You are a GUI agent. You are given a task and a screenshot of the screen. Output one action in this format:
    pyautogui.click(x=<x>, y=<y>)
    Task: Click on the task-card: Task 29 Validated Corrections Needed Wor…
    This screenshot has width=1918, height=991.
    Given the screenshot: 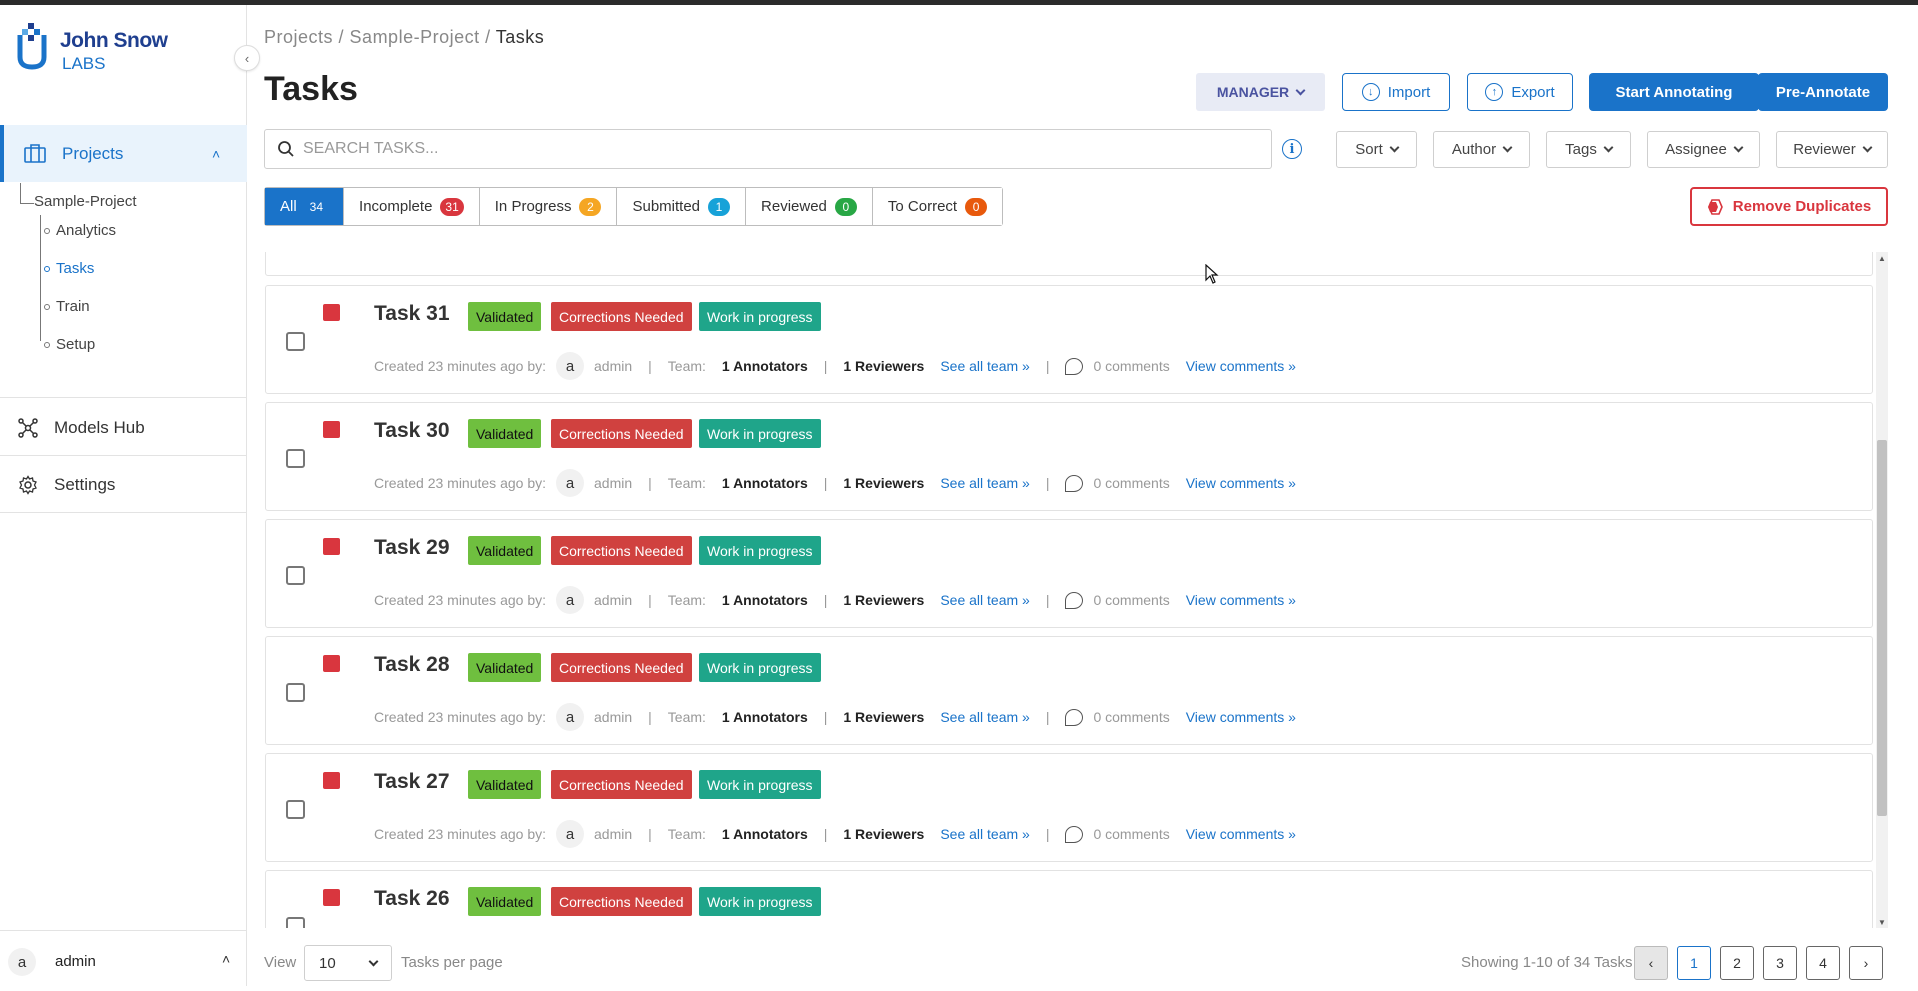 What is the action you would take?
    pyautogui.click(x=1069, y=573)
    